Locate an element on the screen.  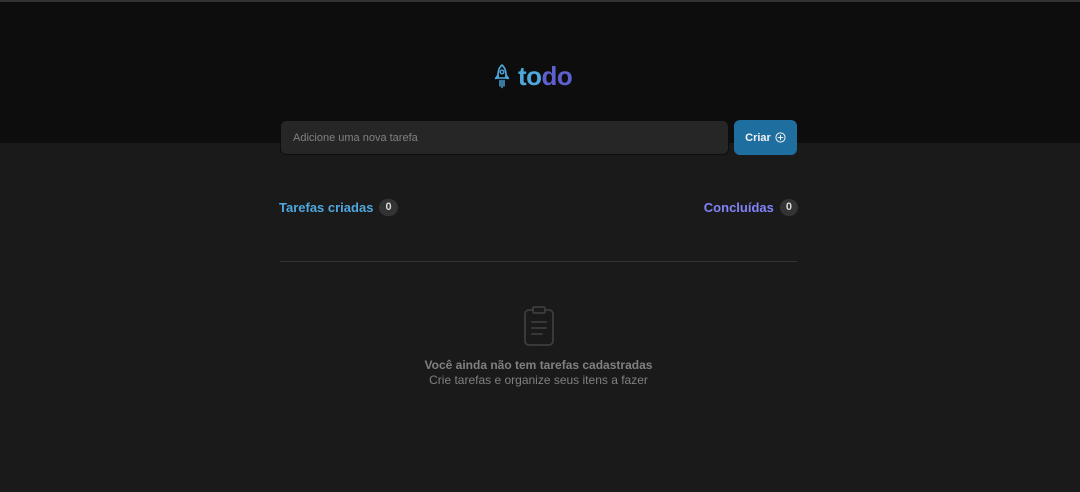
logo-text-to: to is located at coordinates (530, 76).